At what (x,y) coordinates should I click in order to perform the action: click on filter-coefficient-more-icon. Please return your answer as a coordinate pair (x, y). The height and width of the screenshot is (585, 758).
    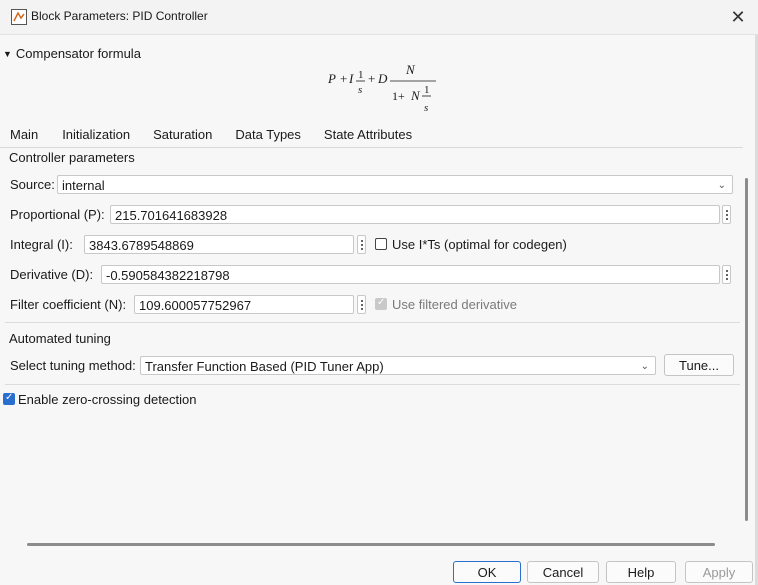
    Looking at the image, I should click on (361, 304).